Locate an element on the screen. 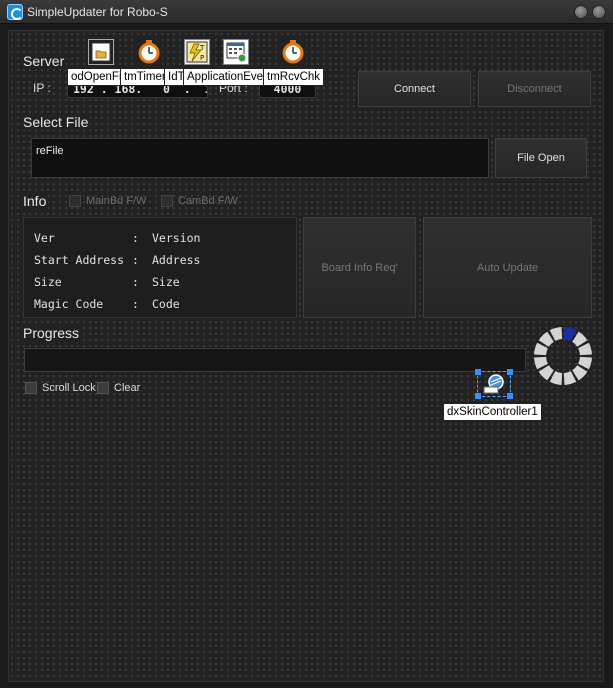  auto-update-button: Auto Update is located at coordinates (507, 267).